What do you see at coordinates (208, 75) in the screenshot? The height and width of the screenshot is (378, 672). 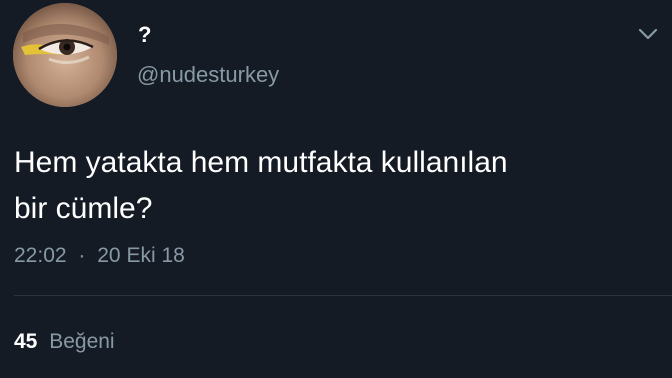 I see `user-handle: @nudesturkey` at bounding box center [208, 75].